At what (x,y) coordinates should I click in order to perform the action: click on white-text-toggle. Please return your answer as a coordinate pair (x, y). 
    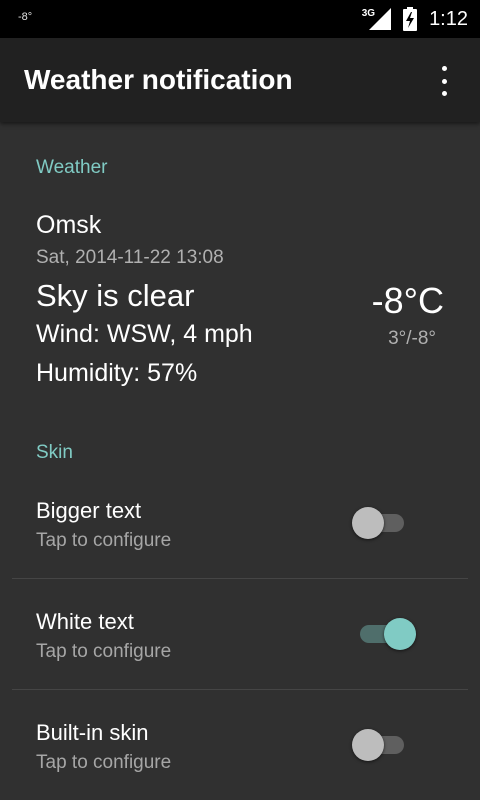
    Looking at the image, I should click on (384, 633).